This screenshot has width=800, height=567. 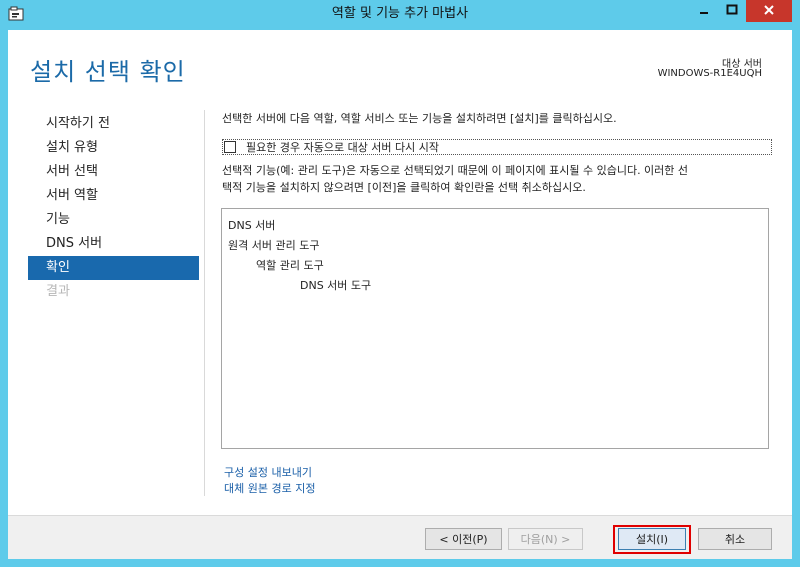 What do you see at coordinates (463, 539) in the screenshot?
I see `previous-button: < 이전(P)` at bounding box center [463, 539].